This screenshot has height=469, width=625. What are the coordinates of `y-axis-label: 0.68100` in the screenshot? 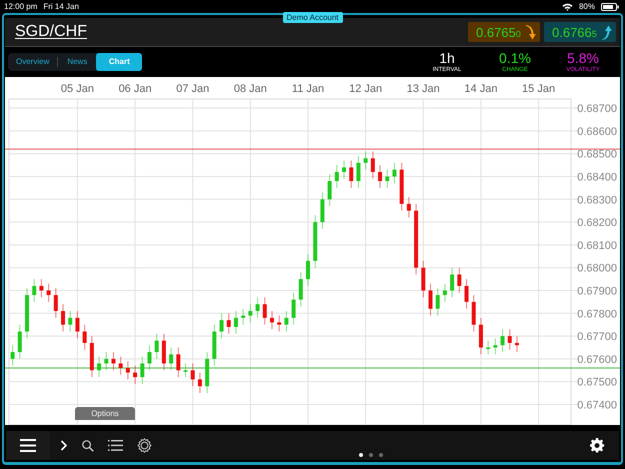 It's located at (597, 246).